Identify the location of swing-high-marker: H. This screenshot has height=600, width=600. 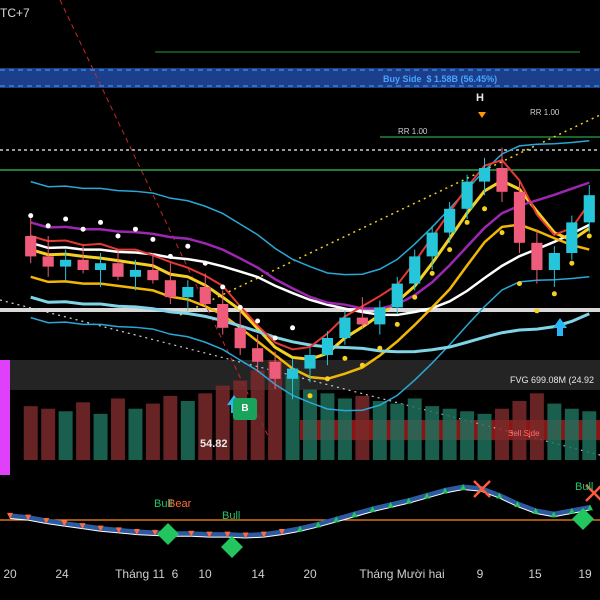
(480, 98).